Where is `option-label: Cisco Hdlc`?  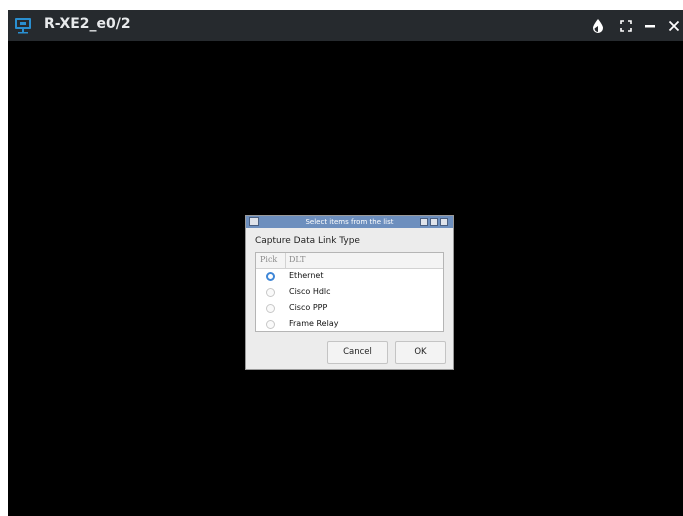
option-label: Cisco Hdlc is located at coordinates (310, 291).